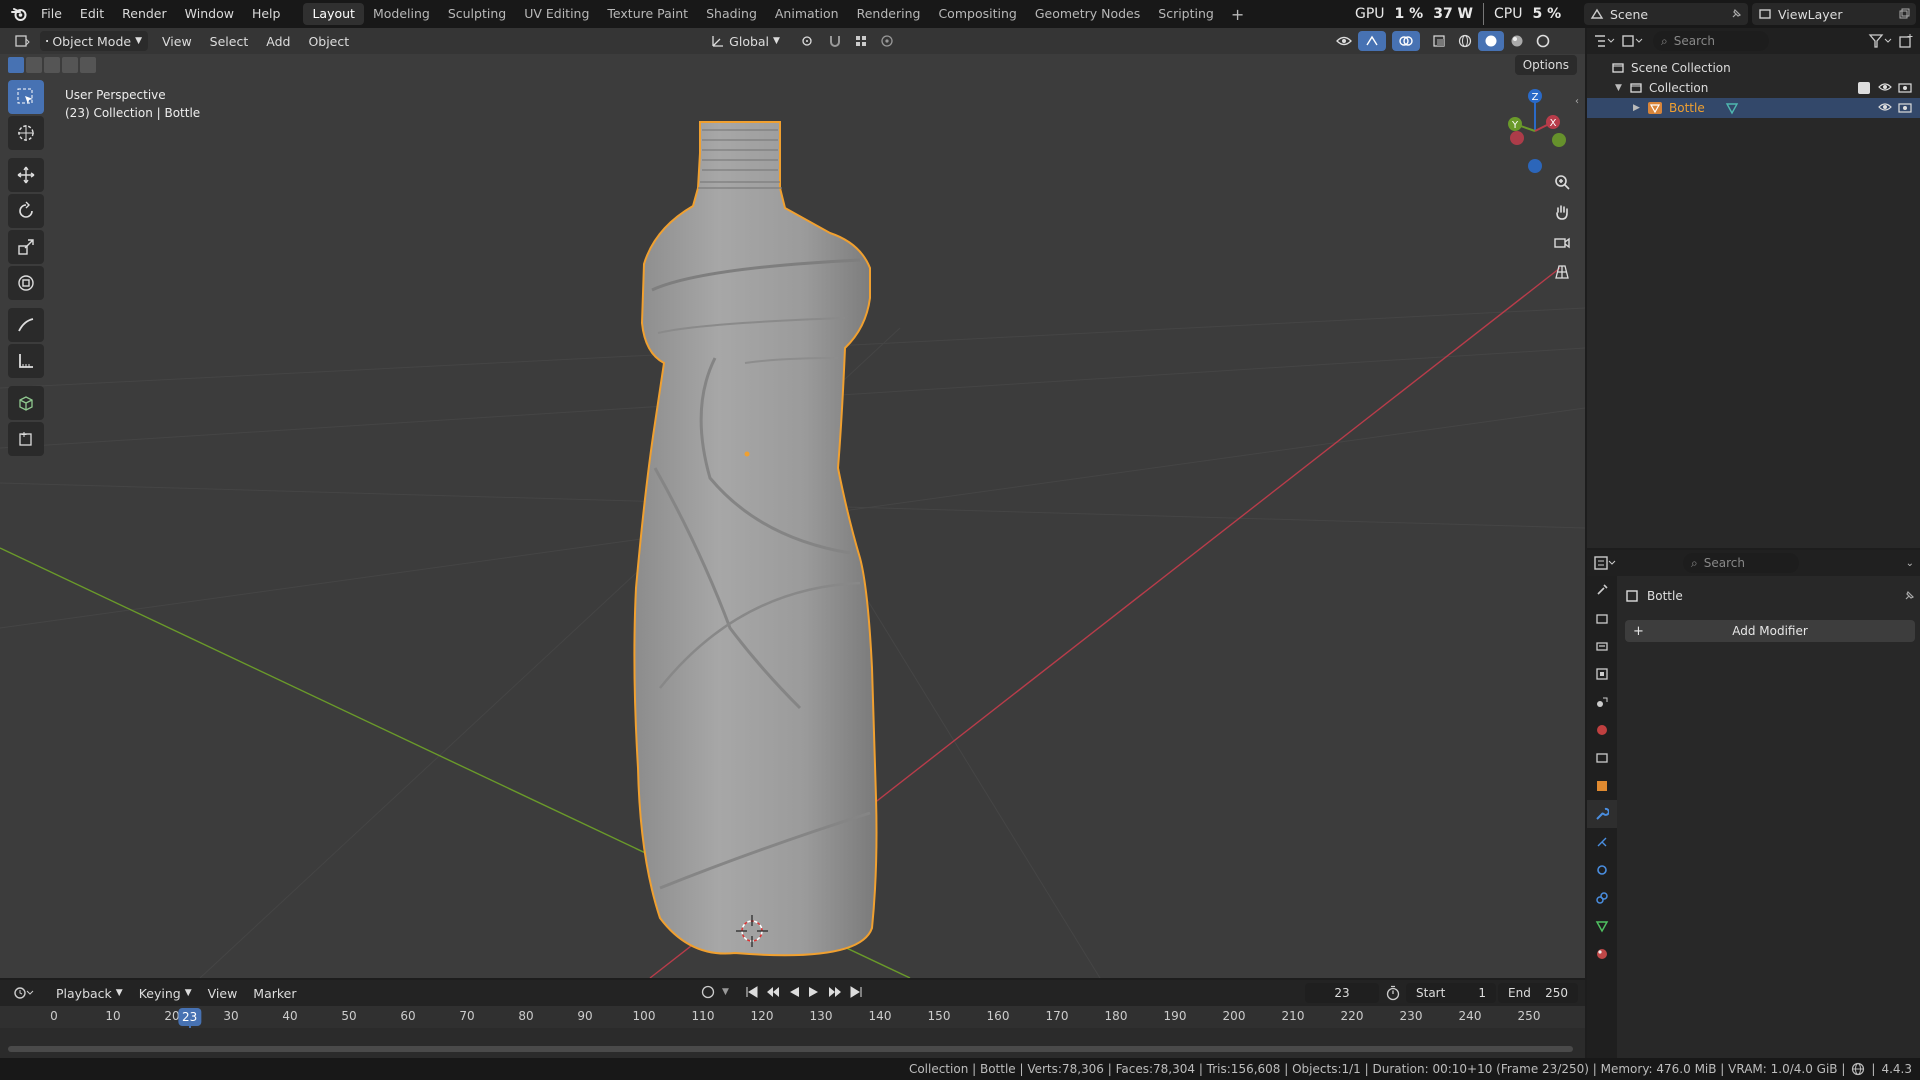 The width and height of the screenshot is (1920, 1080). Describe the element at coordinates (1562, 182) in the screenshot. I see `zoom-icon` at that location.